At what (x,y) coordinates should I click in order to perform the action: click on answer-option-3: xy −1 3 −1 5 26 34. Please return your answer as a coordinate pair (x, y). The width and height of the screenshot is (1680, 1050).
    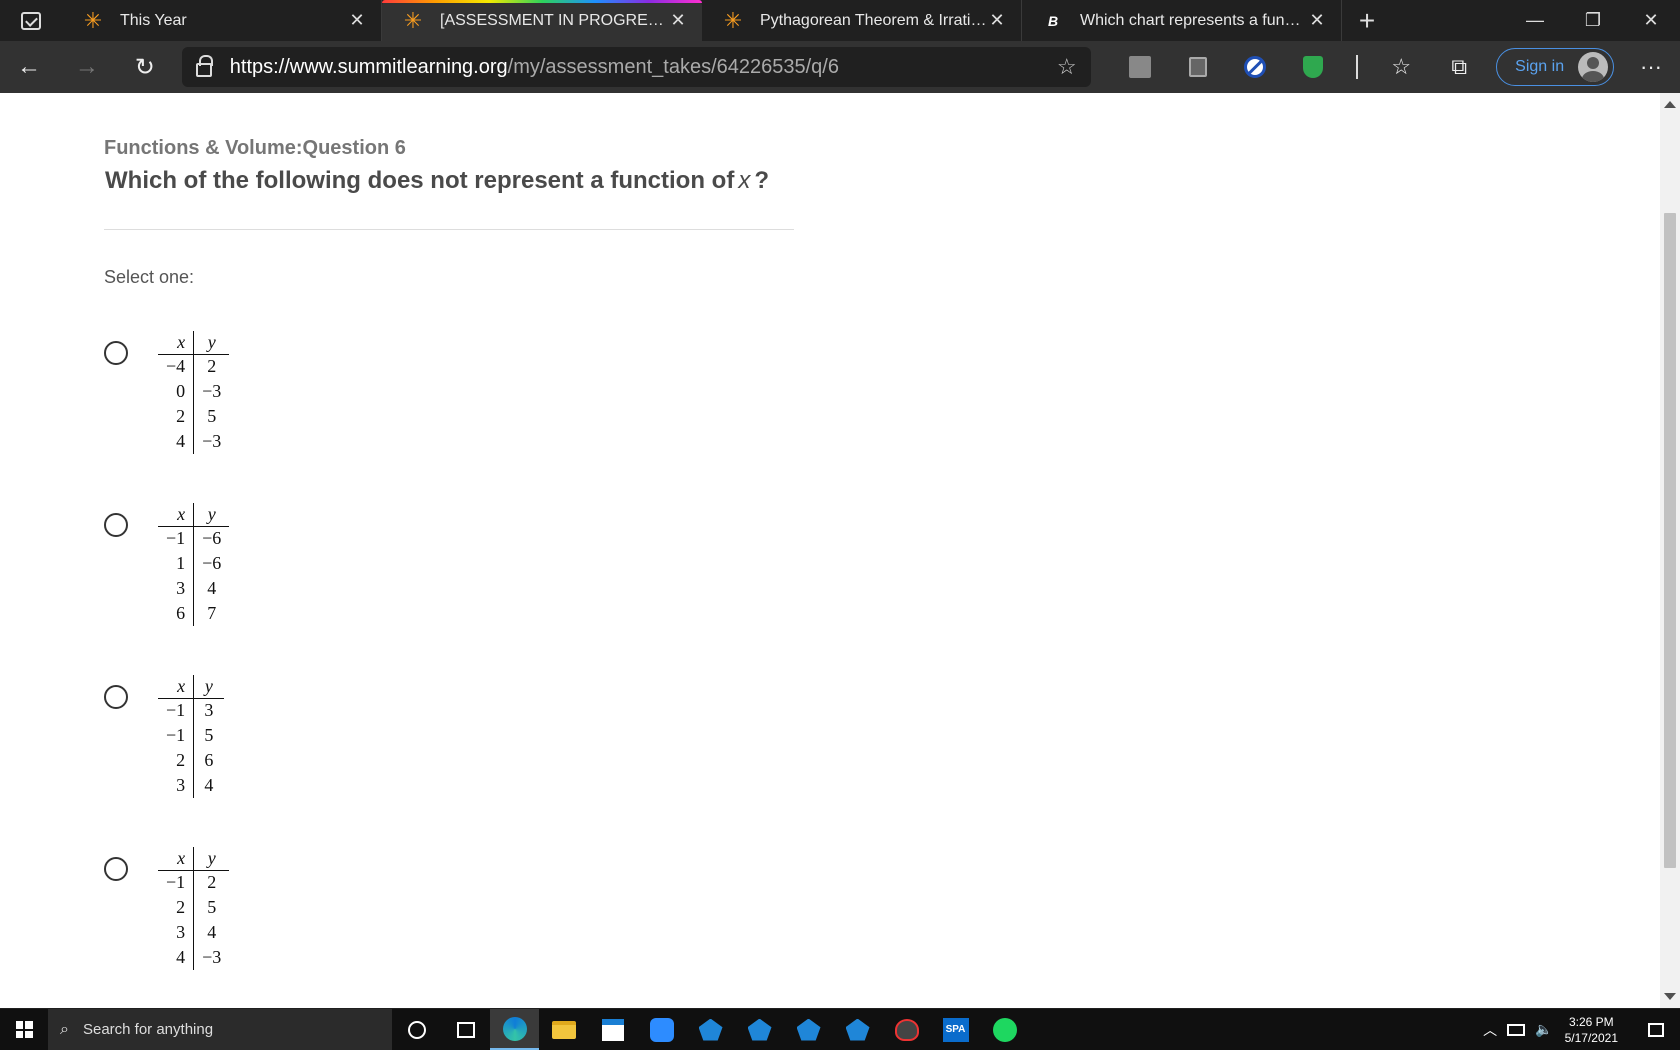
    Looking at the image, I should click on (164, 736).